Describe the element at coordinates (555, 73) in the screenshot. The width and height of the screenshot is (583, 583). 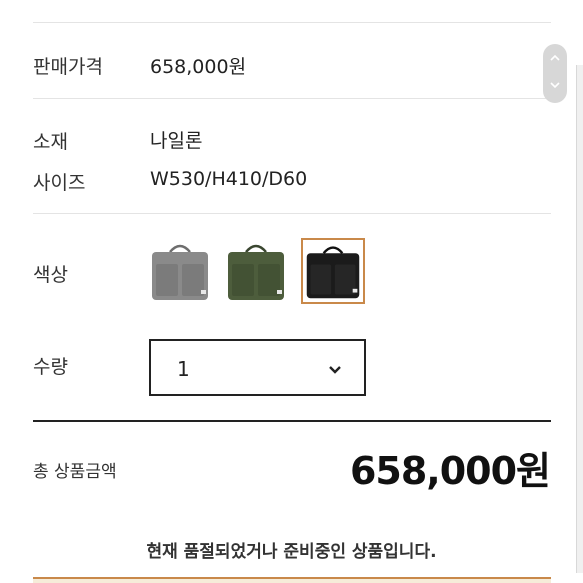
I see `scroll-handle` at that location.